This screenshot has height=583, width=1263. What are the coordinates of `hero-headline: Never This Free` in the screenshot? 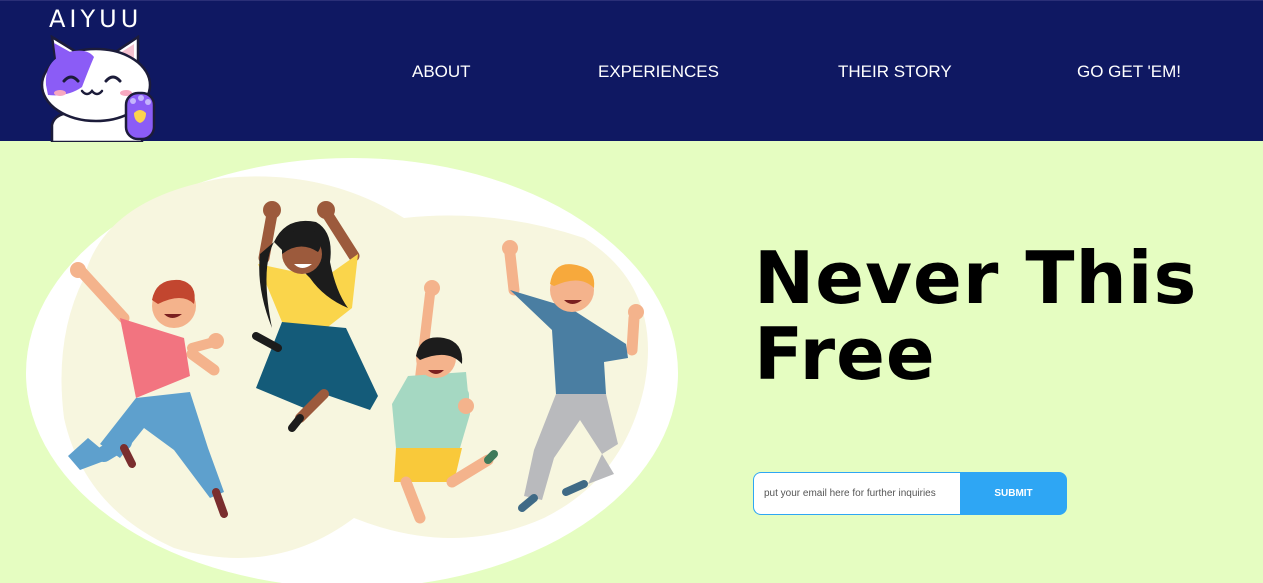 It's located at (976, 316).